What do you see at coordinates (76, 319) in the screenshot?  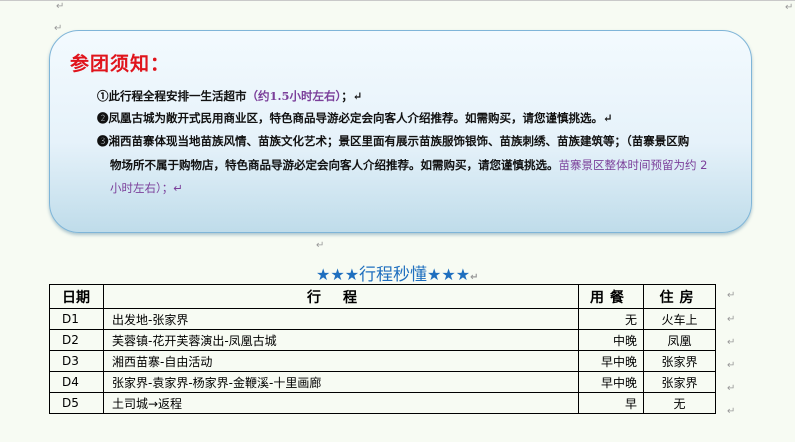 I see `day-cell: D1` at bounding box center [76, 319].